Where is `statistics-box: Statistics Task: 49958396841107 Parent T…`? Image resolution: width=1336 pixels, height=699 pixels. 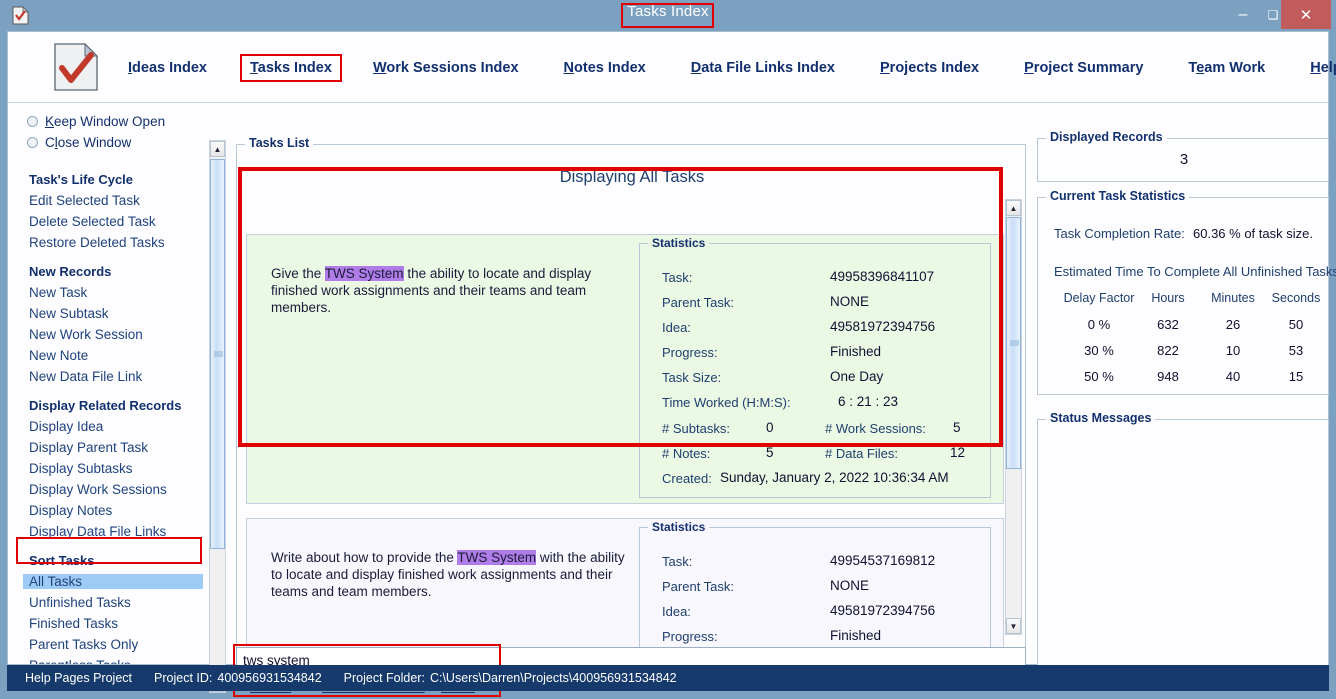 statistics-box: Statistics Task: 49958396841107 Parent T… is located at coordinates (815, 367).